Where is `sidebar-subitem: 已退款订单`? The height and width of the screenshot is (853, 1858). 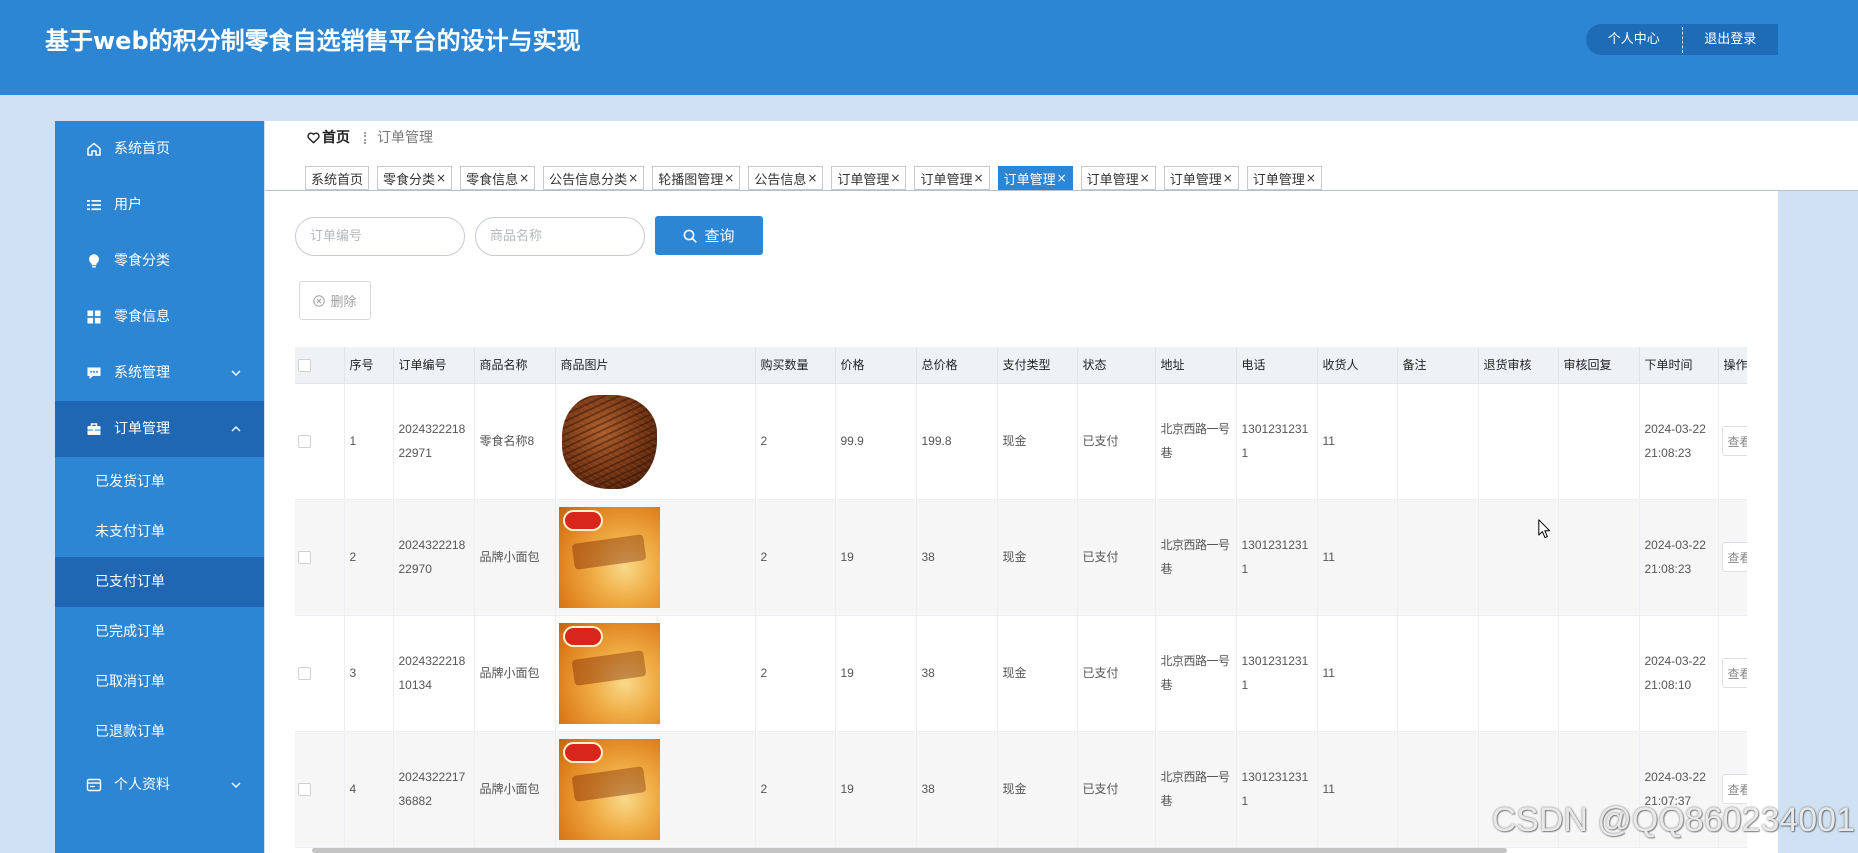 sidebar-subitem: 已退款订单 is located at coordinates (159, 732).